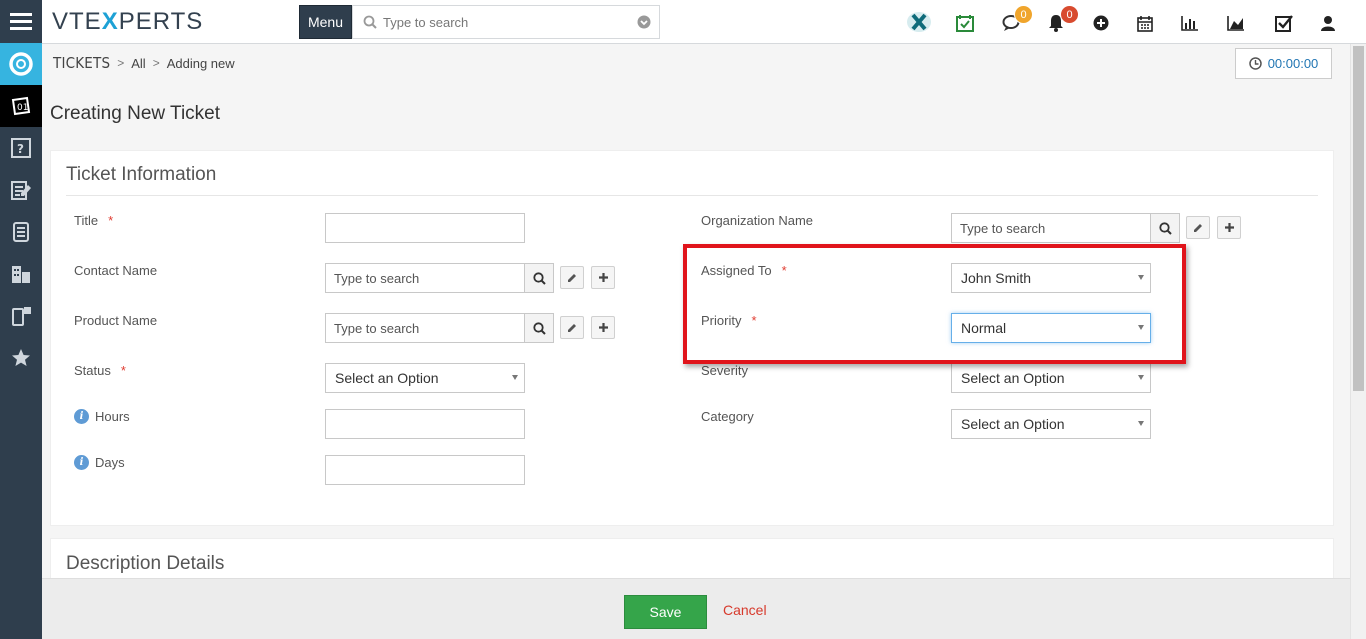 This screenshot has width=1366, height=639. Describe the element at coordinates (934, 304) in the screenshot. I see `highlight-annotation-box` at that location.